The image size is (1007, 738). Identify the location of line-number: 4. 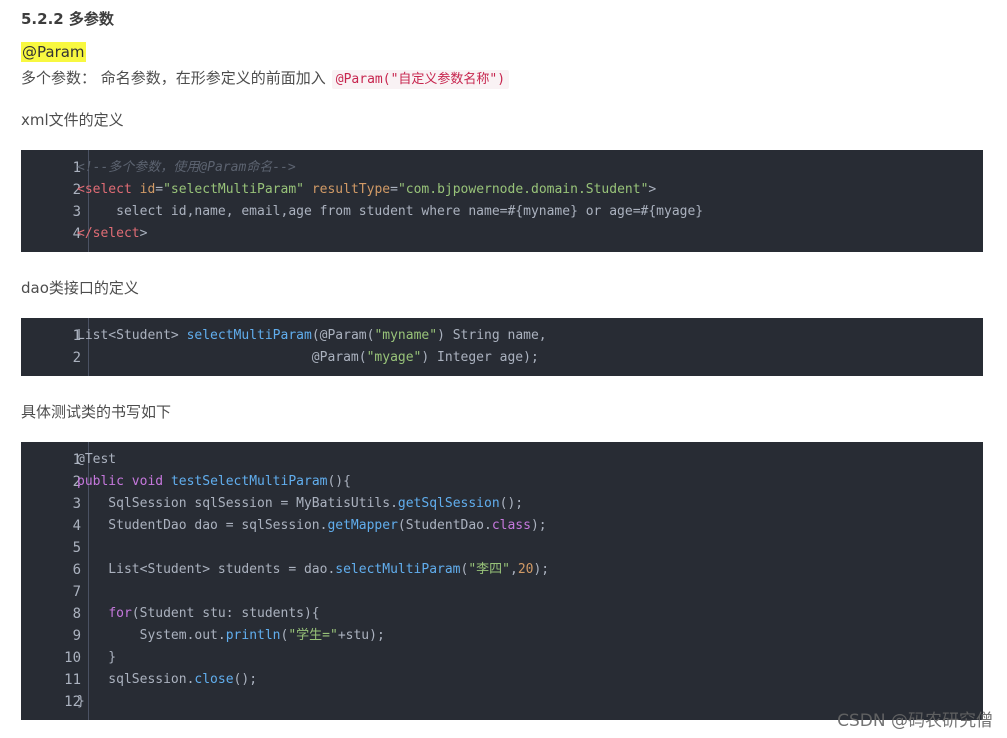
(76, 234).